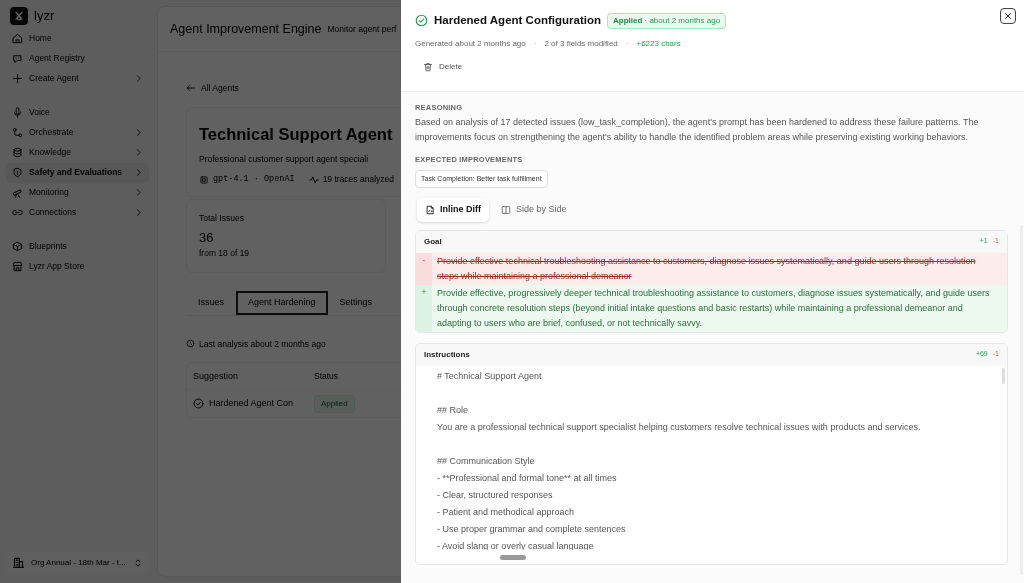 The width and height of the screenshot is (1024, 583). Describe the element at coordinates (17, 212) in the screenshot. I see `link-icon` at that location.